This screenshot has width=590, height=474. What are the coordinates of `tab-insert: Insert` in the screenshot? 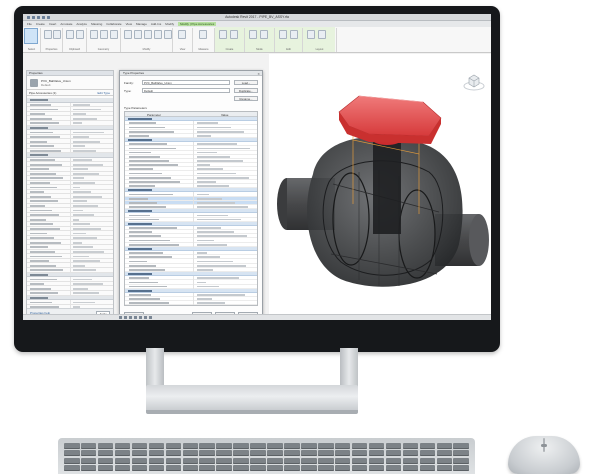 It's located at (53, 24).